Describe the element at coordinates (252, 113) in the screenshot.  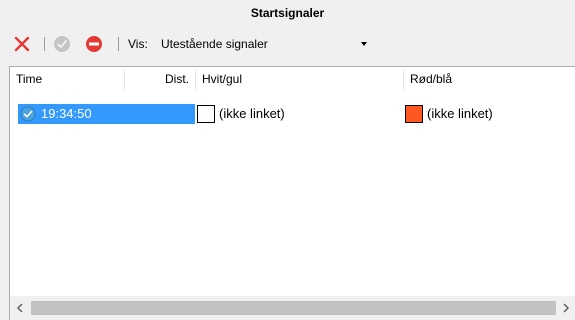
I see `hvit-gul-value: (ikke linket)` at that location.